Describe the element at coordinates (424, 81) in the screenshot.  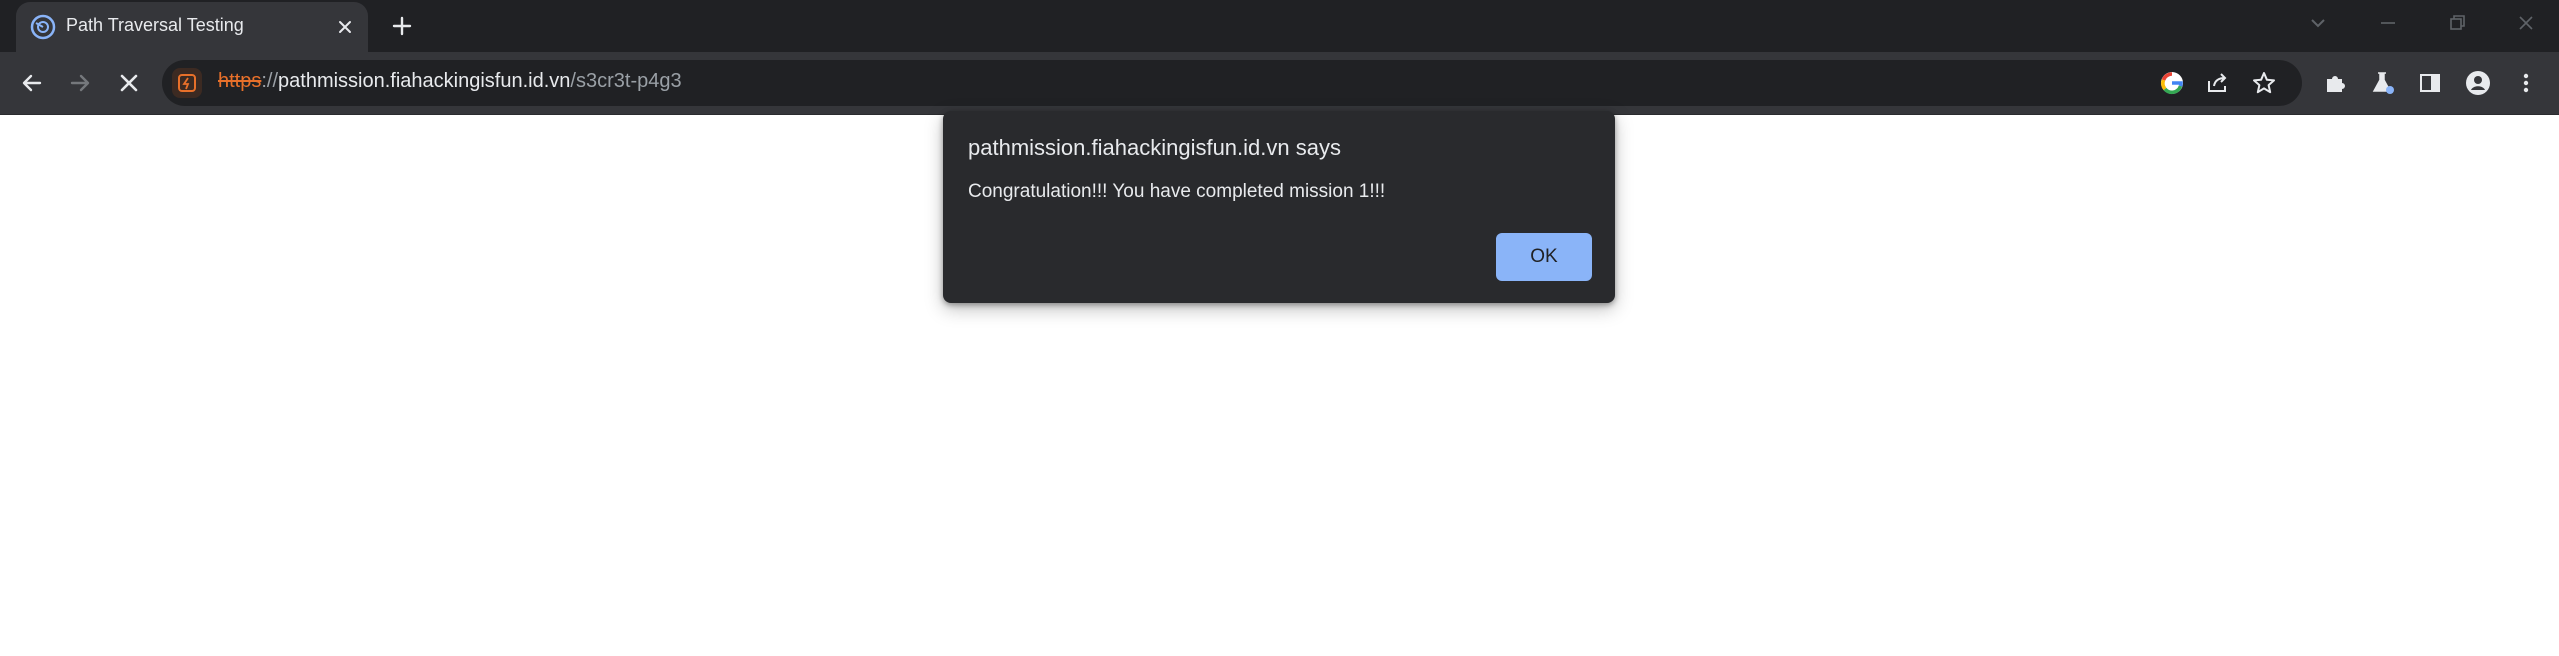
I see `url-host: pathmission.fiahackingisfun.id.vn` at that location.